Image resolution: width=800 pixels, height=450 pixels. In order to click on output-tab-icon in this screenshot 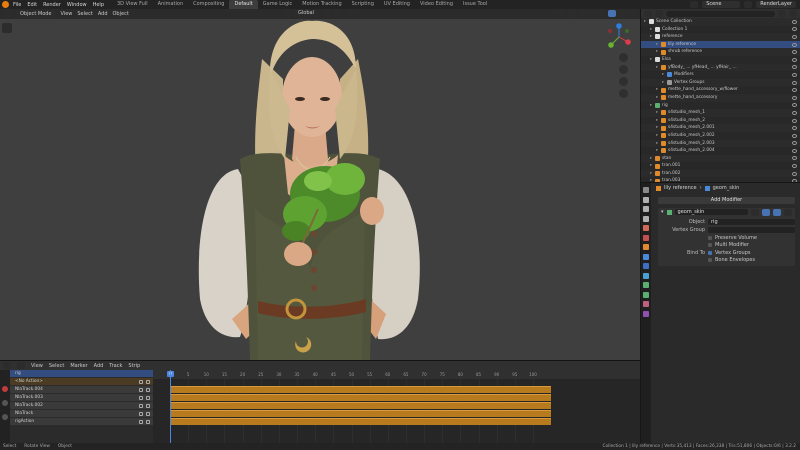, I will do `click(646, 209)`.